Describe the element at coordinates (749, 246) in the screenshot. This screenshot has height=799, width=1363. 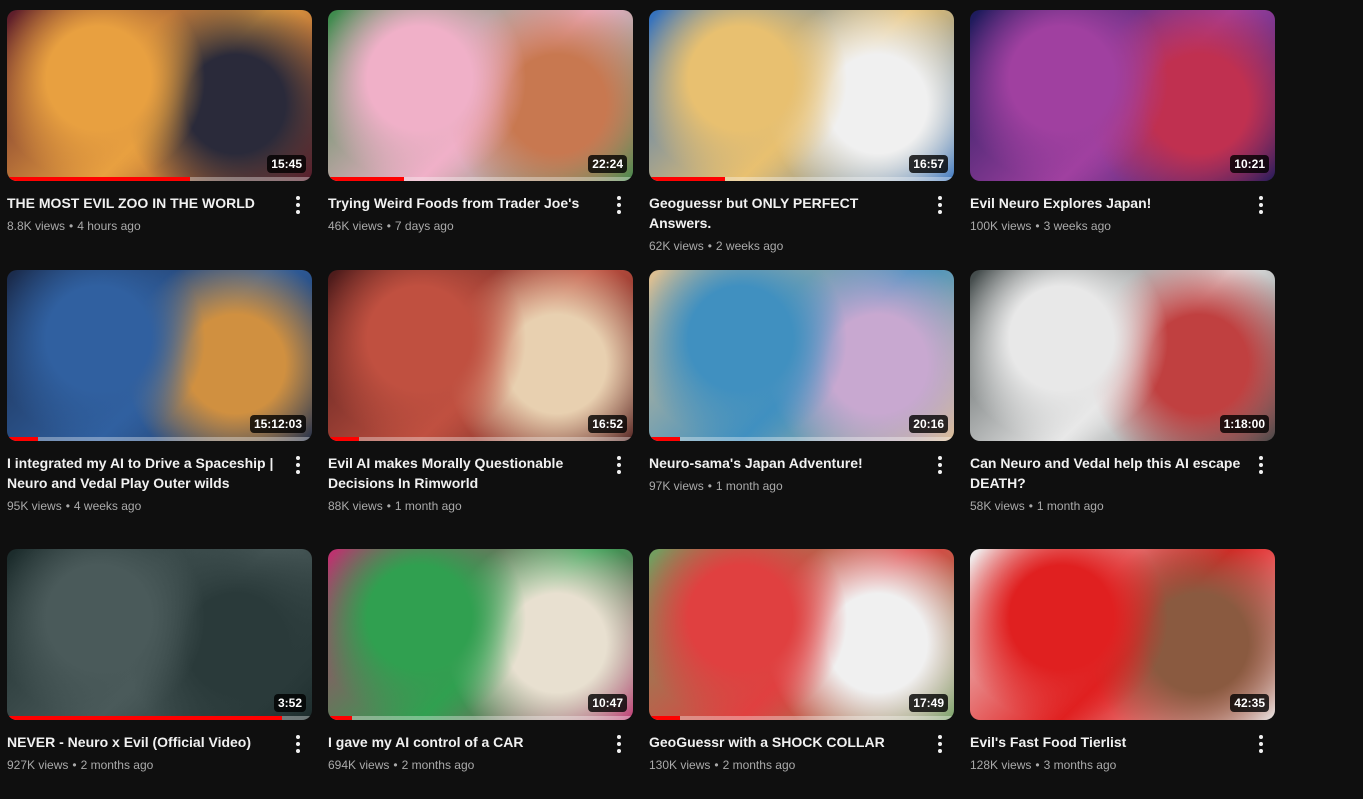
I see `upload-age: 2 weeks ago` at that location.